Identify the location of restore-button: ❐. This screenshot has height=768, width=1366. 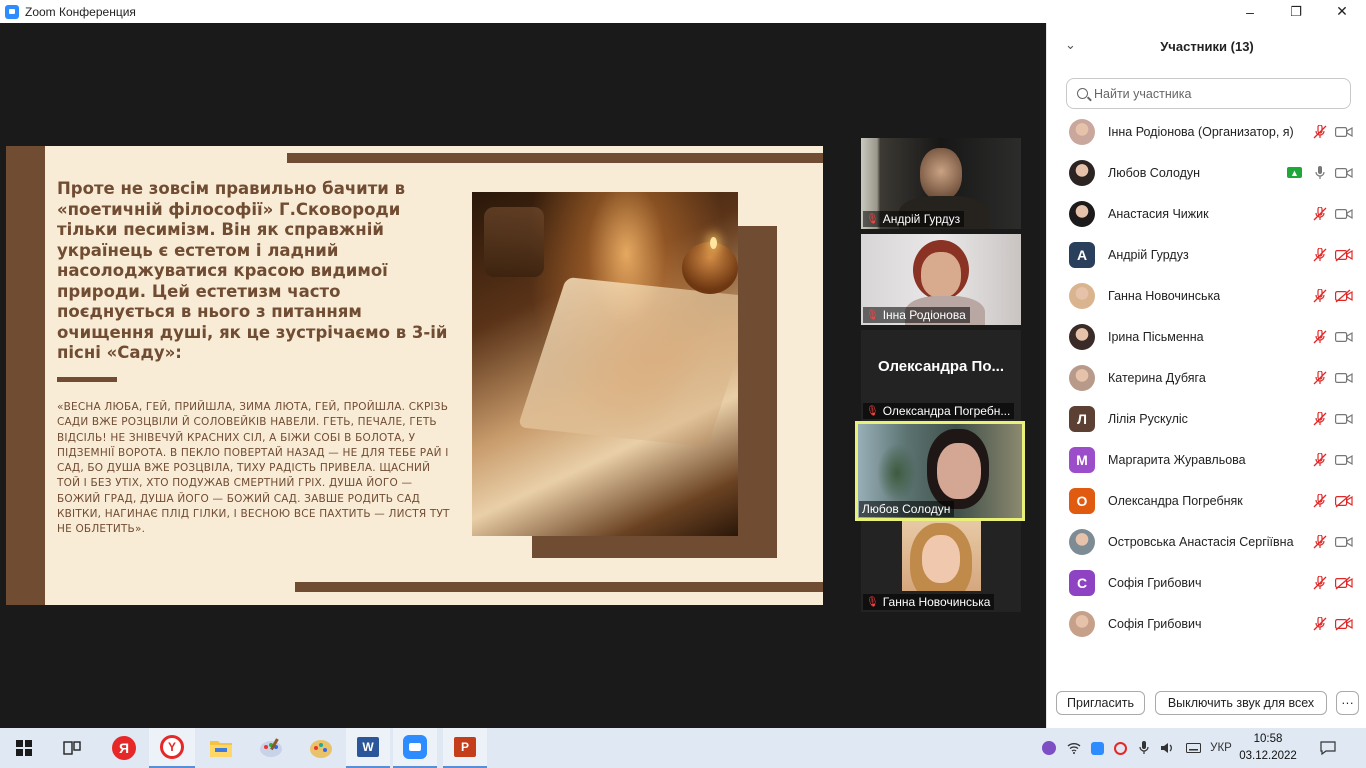
(1296, 11).